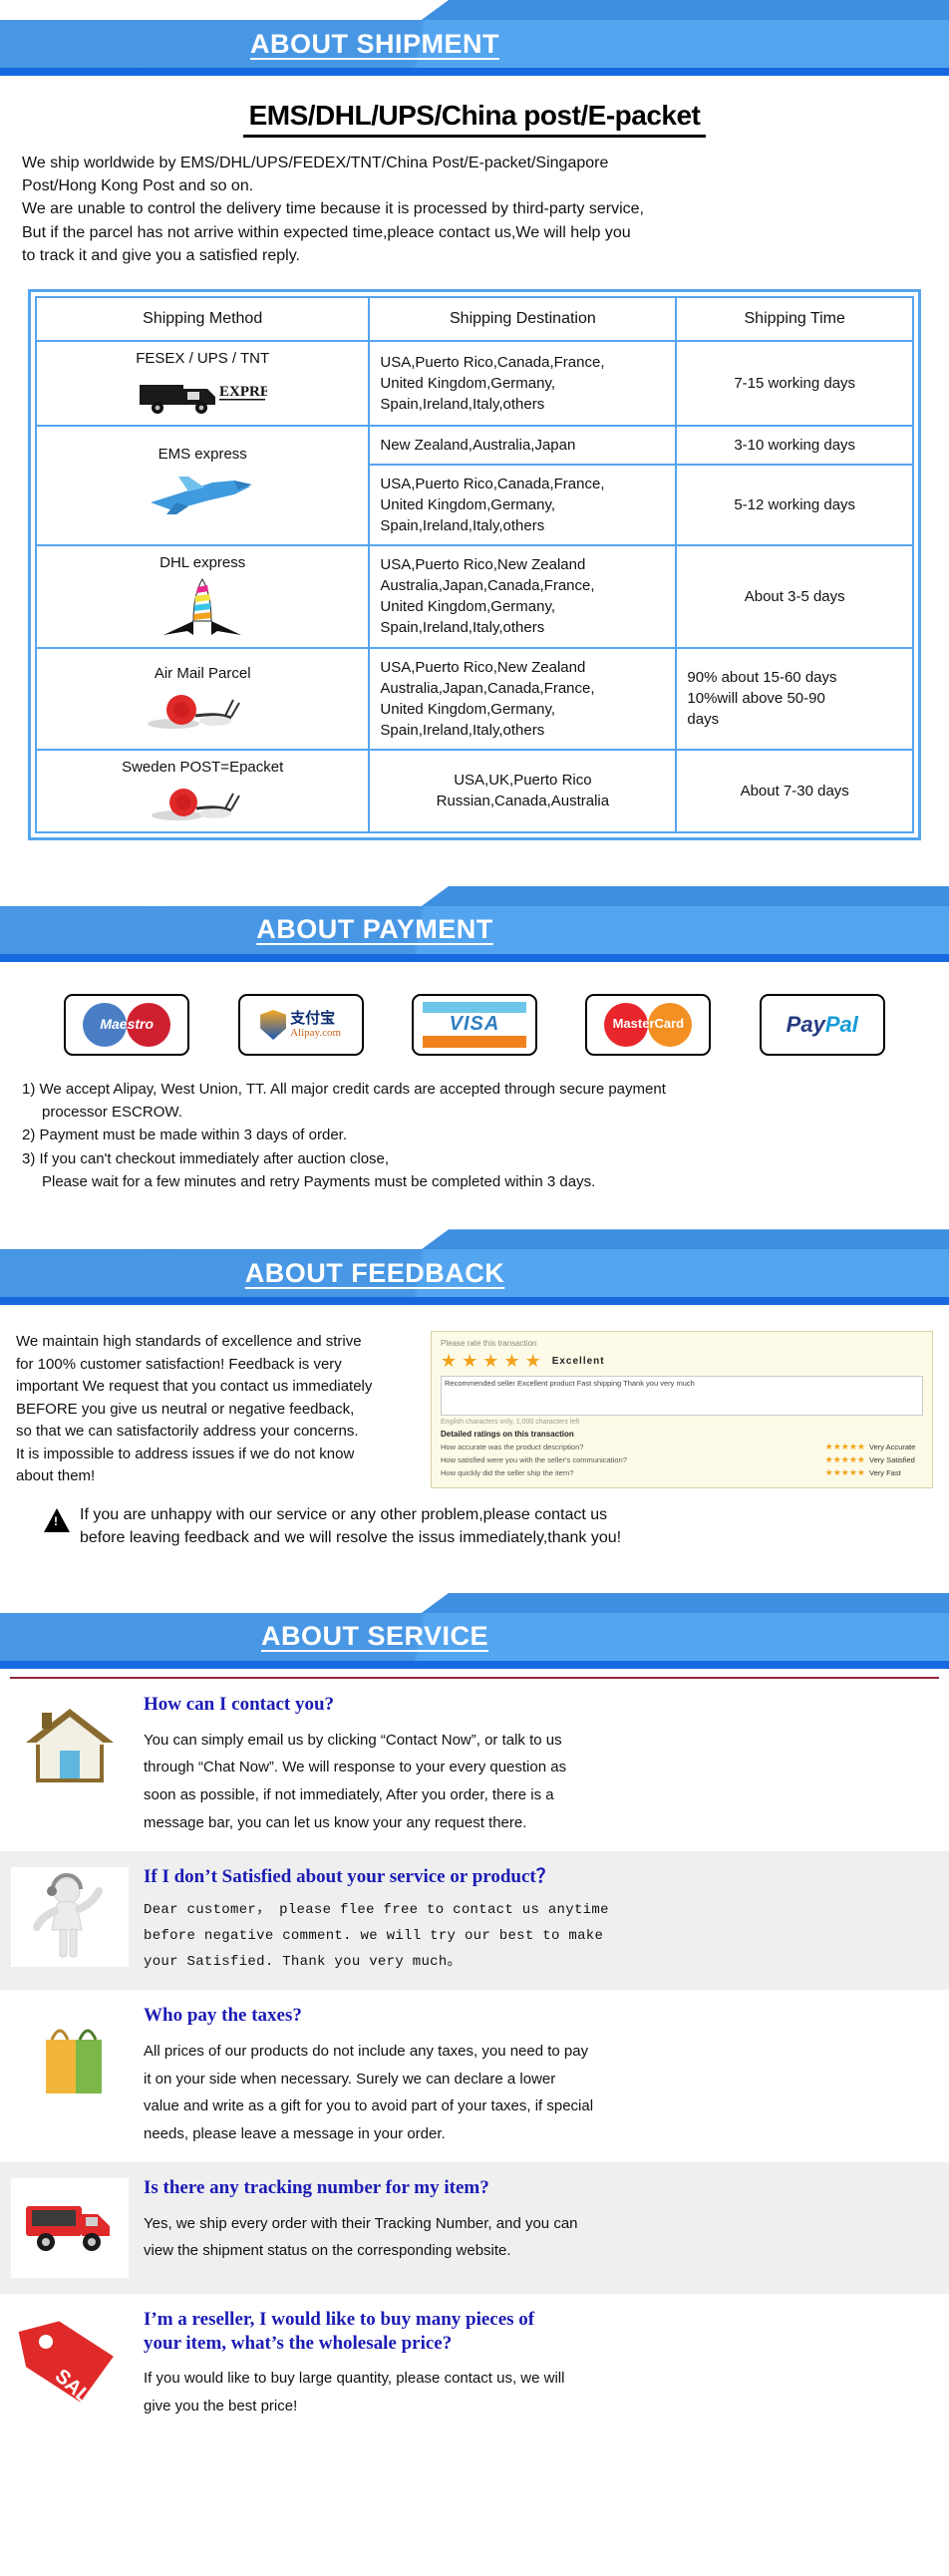 This screenshot has width=949, height=2576. What do you see at coordinates (202, 318) in the screenshot?
I see `col-header-method: Shipping Method` at bounding box center [202, 318].